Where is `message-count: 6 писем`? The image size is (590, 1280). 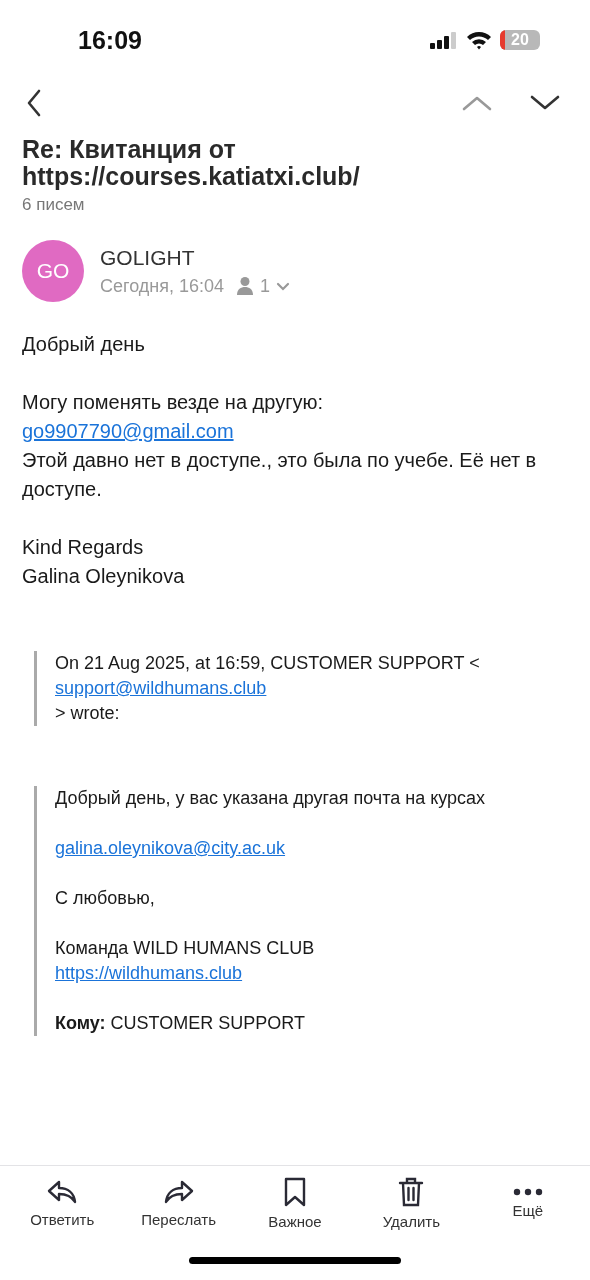
message-count: 6 писем is located at coordinates (54, 205).